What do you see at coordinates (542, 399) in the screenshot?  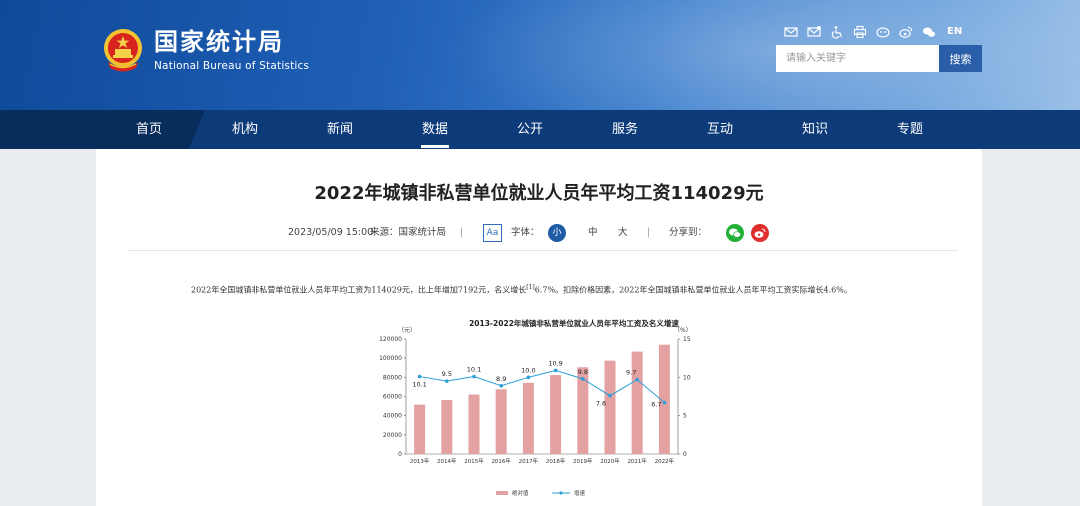 I see `chart-bars` at bounding box center [542, 399].